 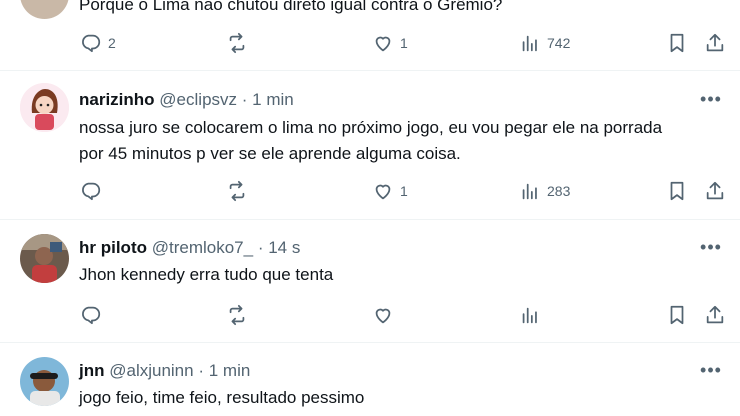 What do you see at coordinates (559, 191) in the screenshot?
I see `views-count: 283` at bounding box center [559, 191].